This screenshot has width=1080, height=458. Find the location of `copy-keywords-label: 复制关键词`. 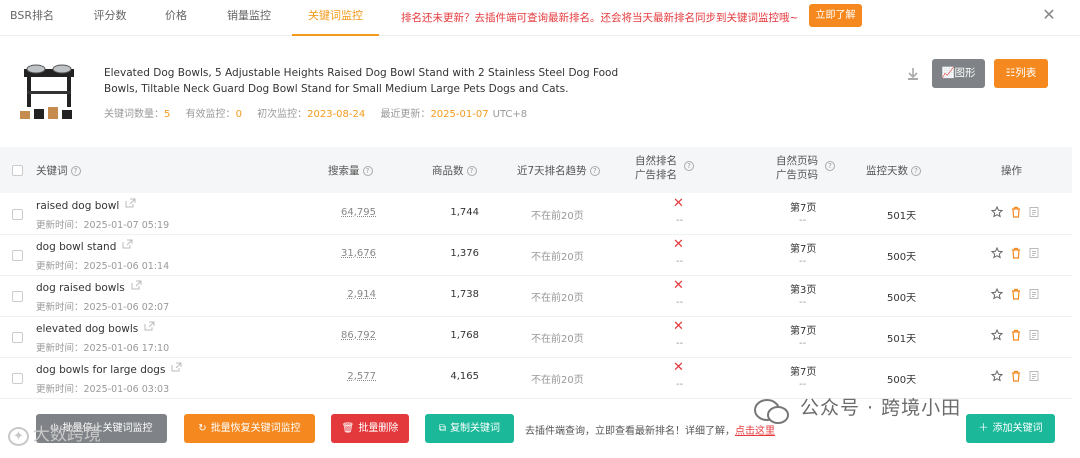

copy-keywords-label: 复制关键词 is located at coordinates (475, 428).